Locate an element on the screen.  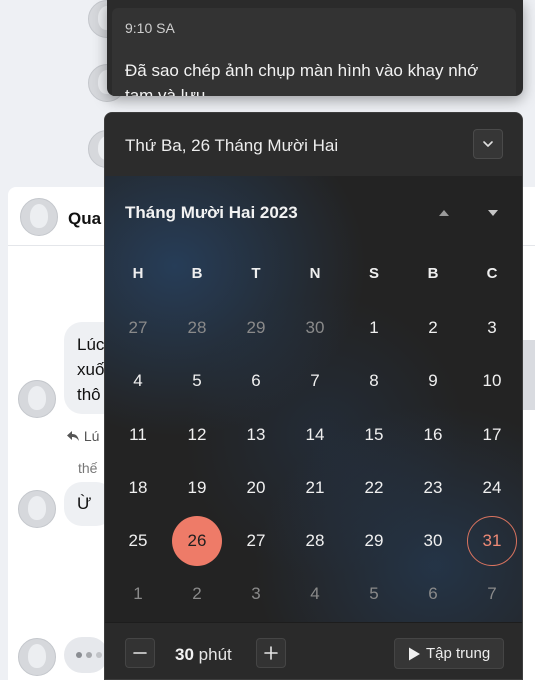
calendar-day: 14 is located at coordinates (315, 435).